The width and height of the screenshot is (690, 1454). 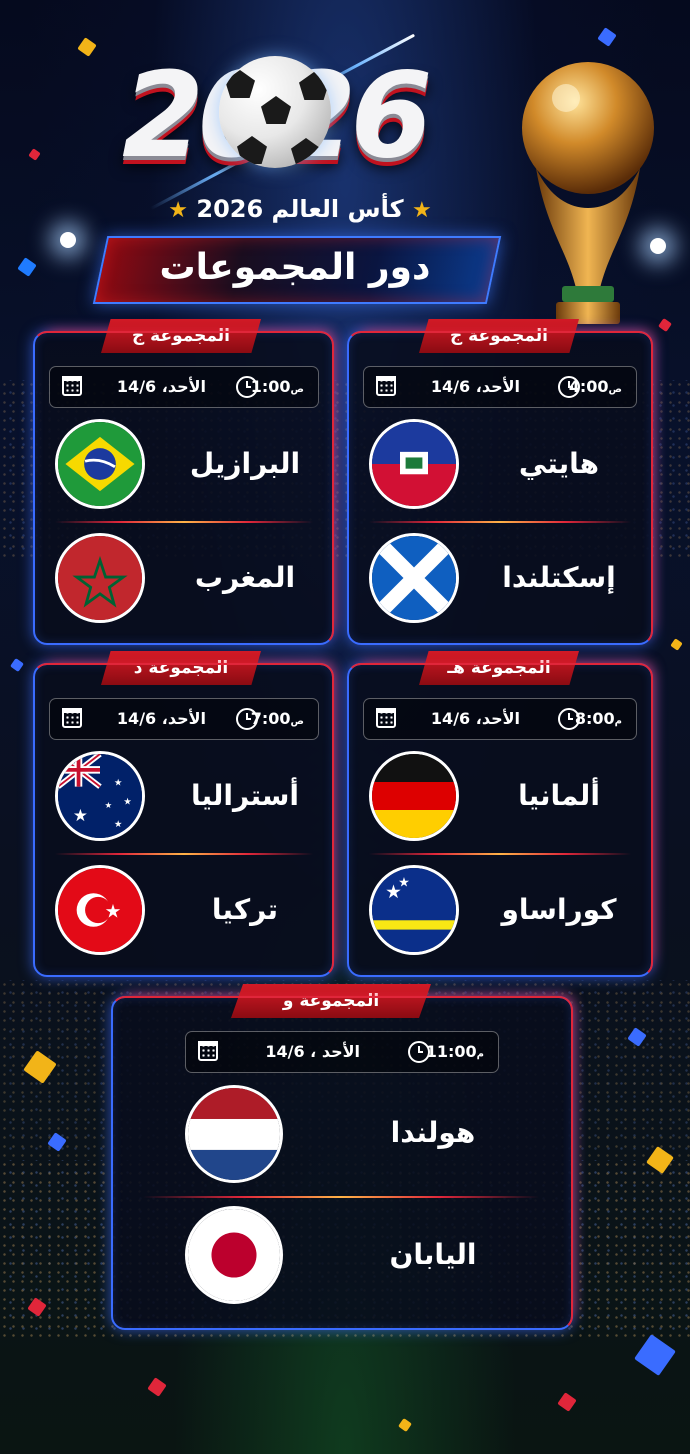 What do you see at coordinates (181, 668) in the screenshot?
I see `group-tag: المجموعة د` at bounding box center [181, 668].